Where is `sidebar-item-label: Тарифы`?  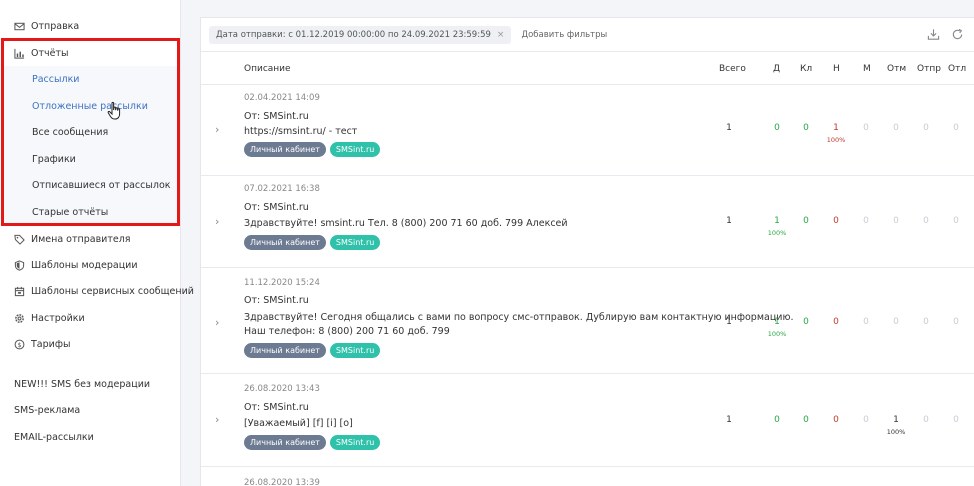
sidebar-item-label: Тарифы is located at coordinates (51, 344).